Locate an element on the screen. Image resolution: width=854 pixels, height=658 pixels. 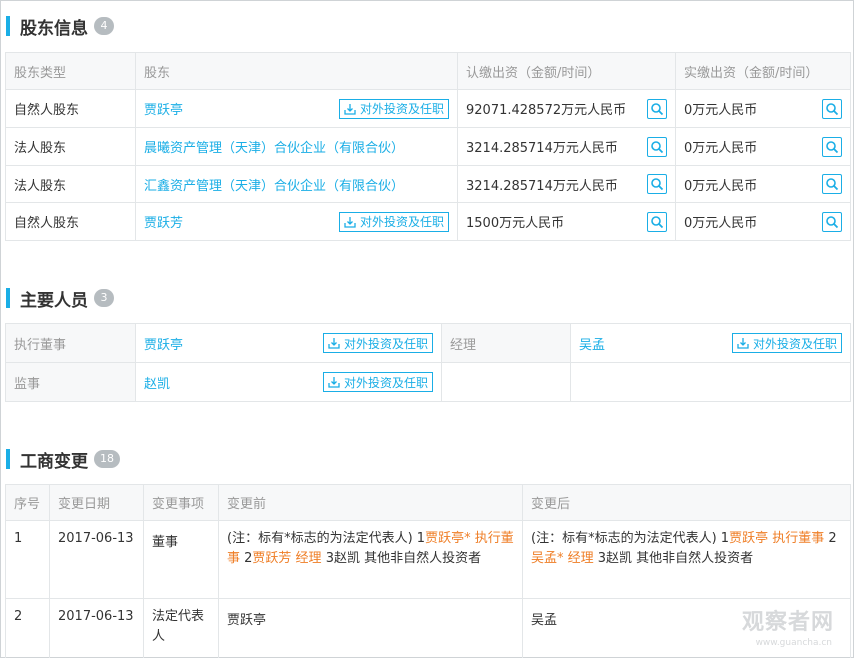
personnel-role: 监事 is located at coordinates (70, 382).